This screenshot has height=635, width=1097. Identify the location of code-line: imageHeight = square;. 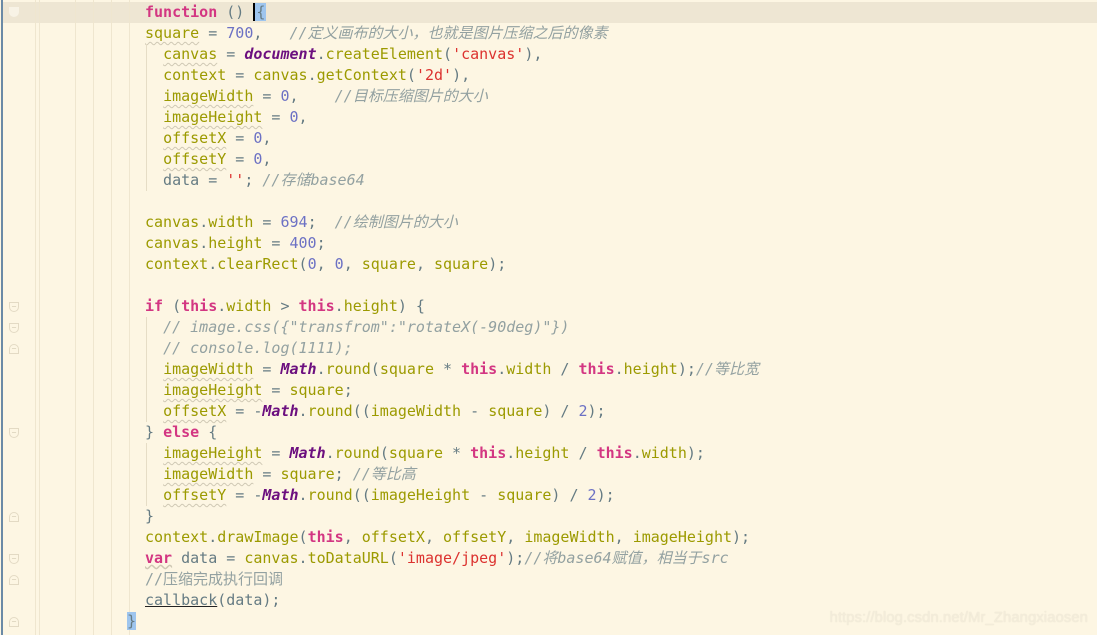
(548, 390).